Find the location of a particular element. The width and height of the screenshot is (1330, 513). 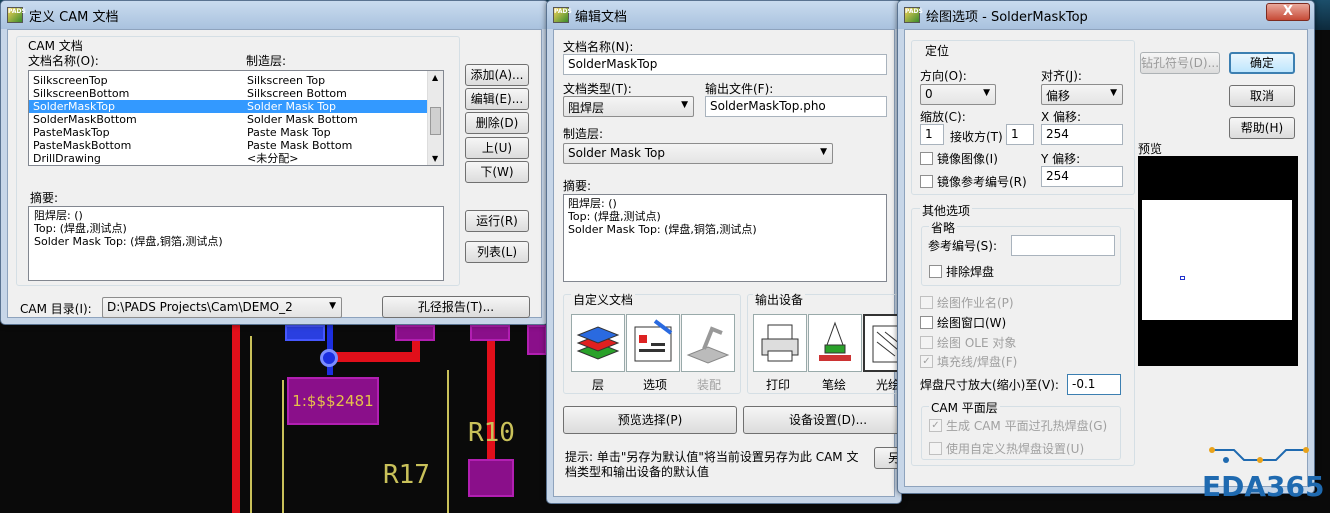

run-button: 运行(R) is located at coordinates (497, 221).